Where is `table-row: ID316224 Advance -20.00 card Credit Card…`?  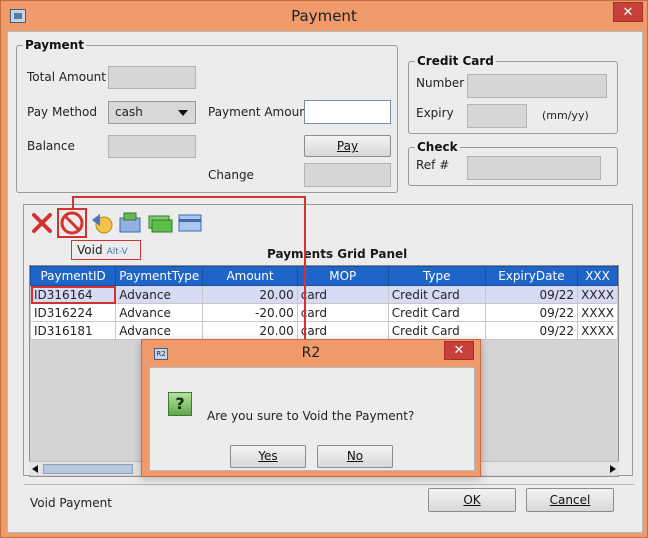
table-row: ID316224 Advance -20.00 card Credit Card… is located at coordinates (324, 312).